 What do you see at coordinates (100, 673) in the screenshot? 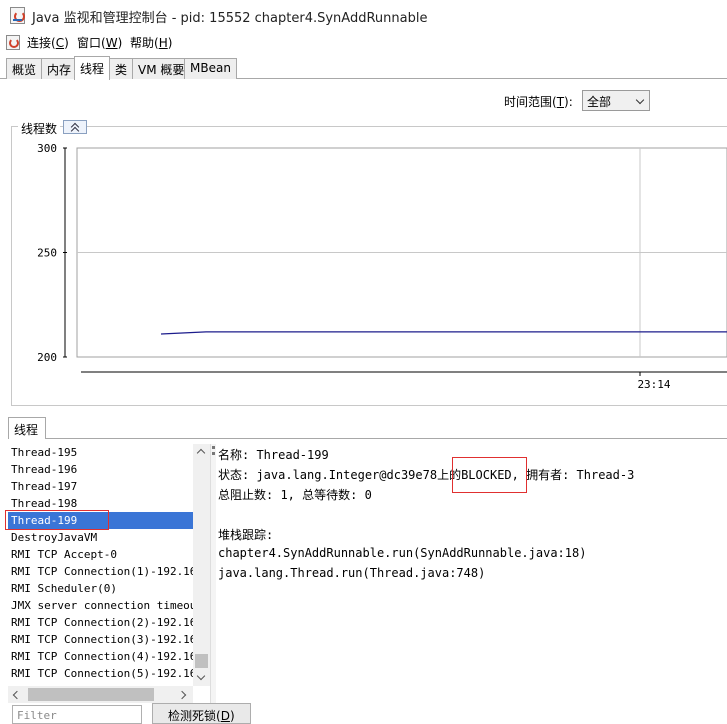
I see `thread-list-item: RMI TCP Connection(5)-192.168.2` at bounding box center [100, 673].